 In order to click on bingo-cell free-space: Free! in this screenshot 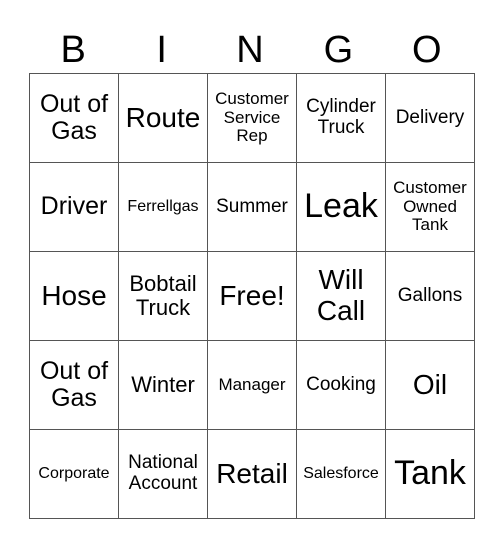, I will do `click(252, 296)`.